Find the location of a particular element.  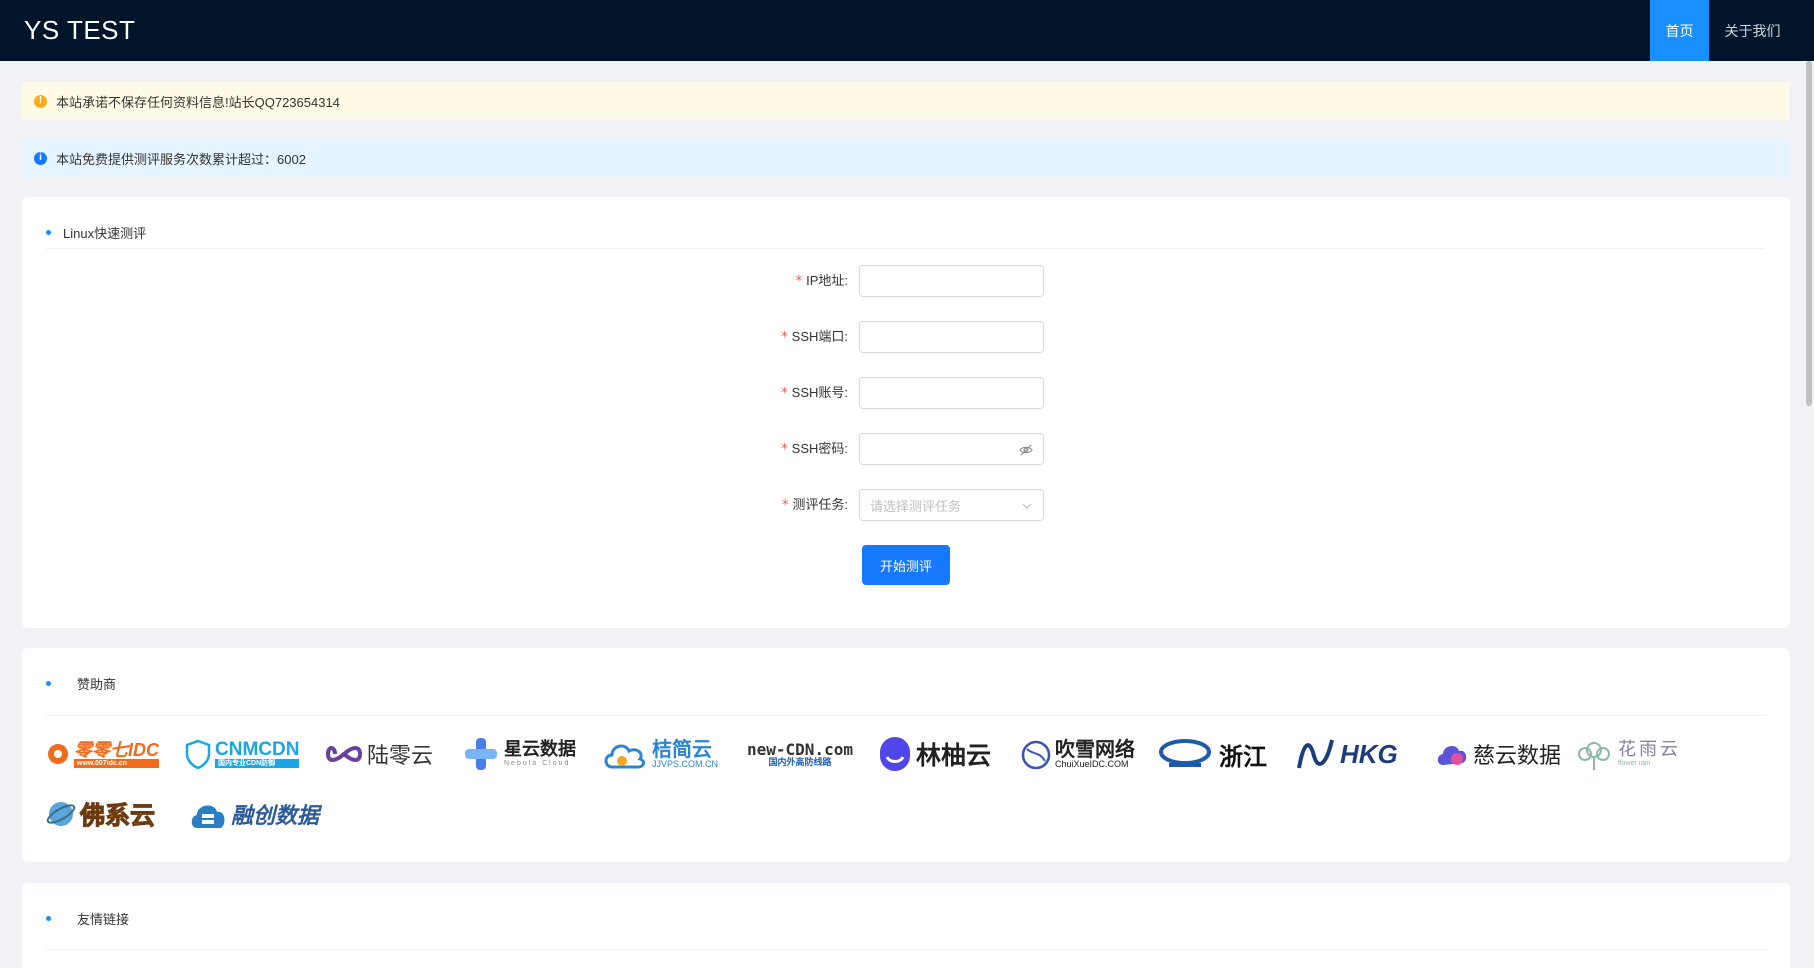

sponsor-007idc-icon is located at coordinates (58, 754).